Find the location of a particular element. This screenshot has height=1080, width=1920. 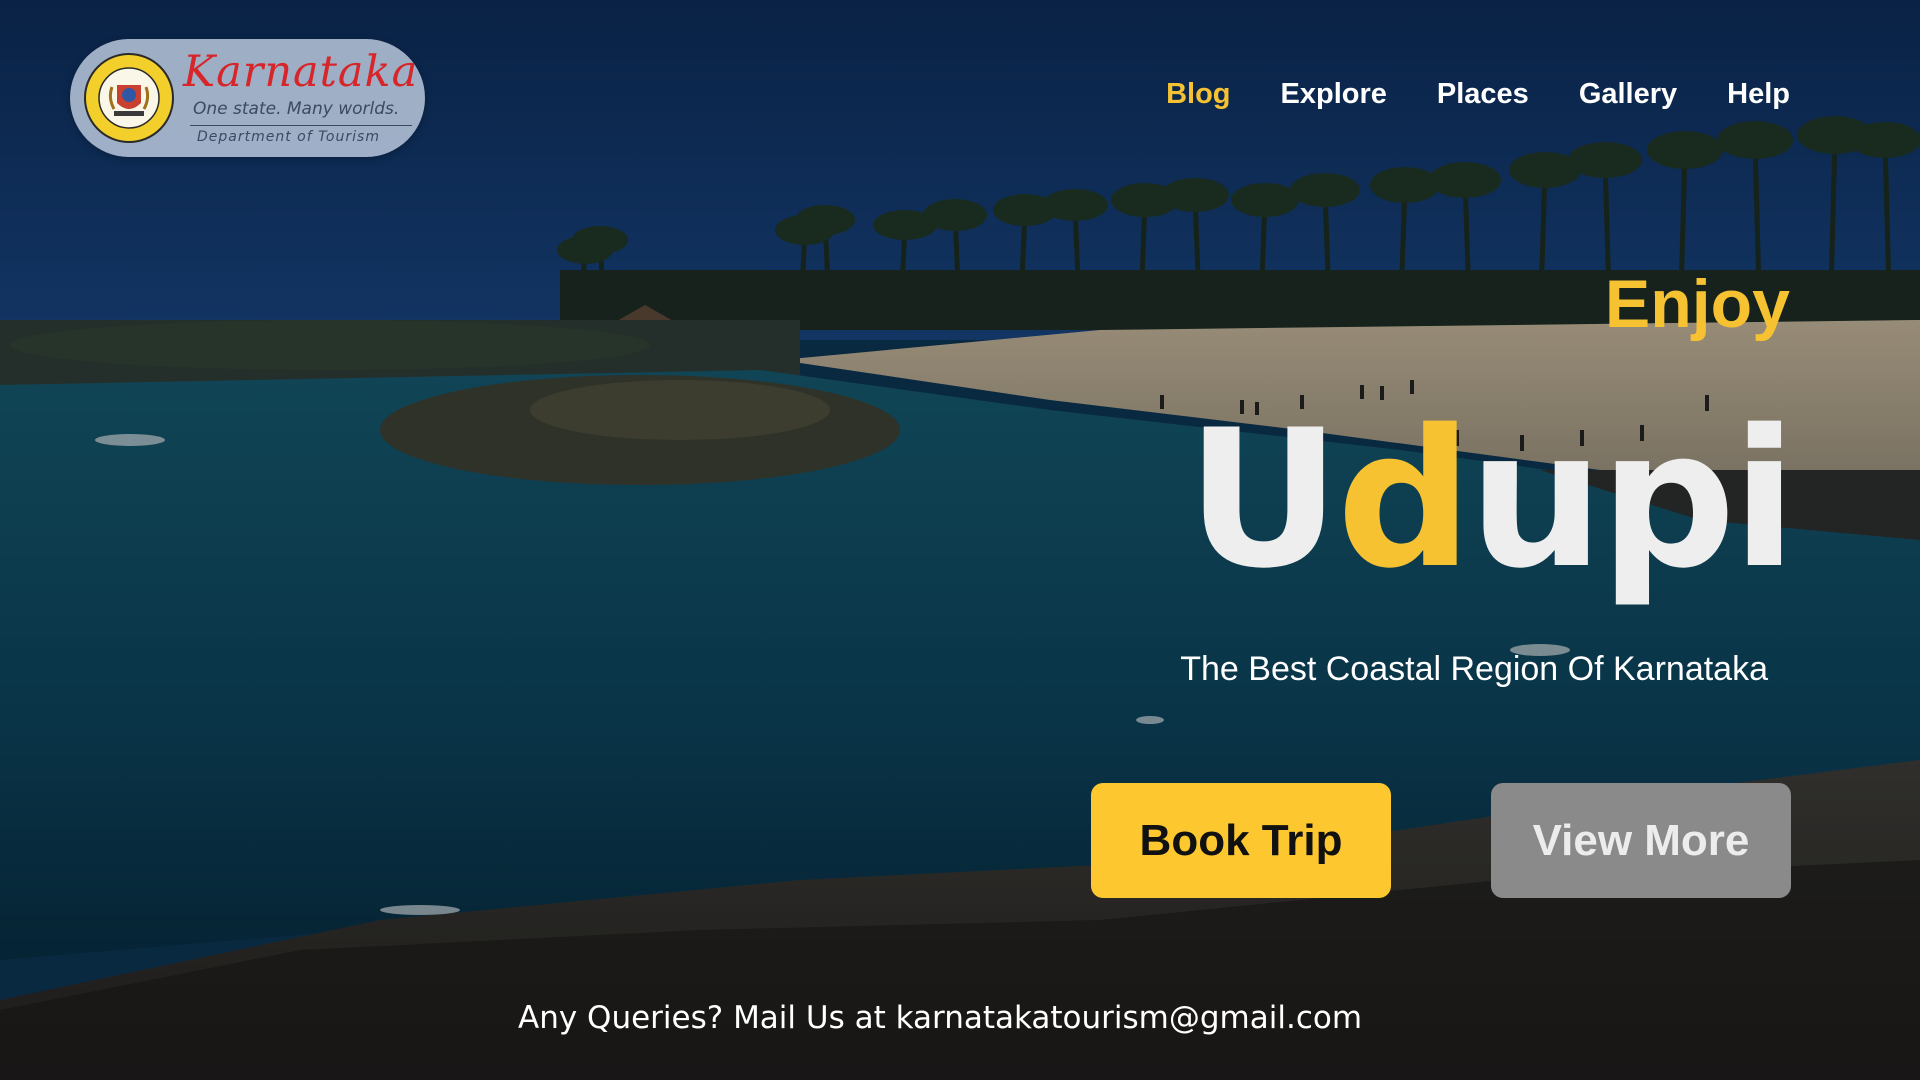

view-more-button: View More is located at coordinates (1641, 840).